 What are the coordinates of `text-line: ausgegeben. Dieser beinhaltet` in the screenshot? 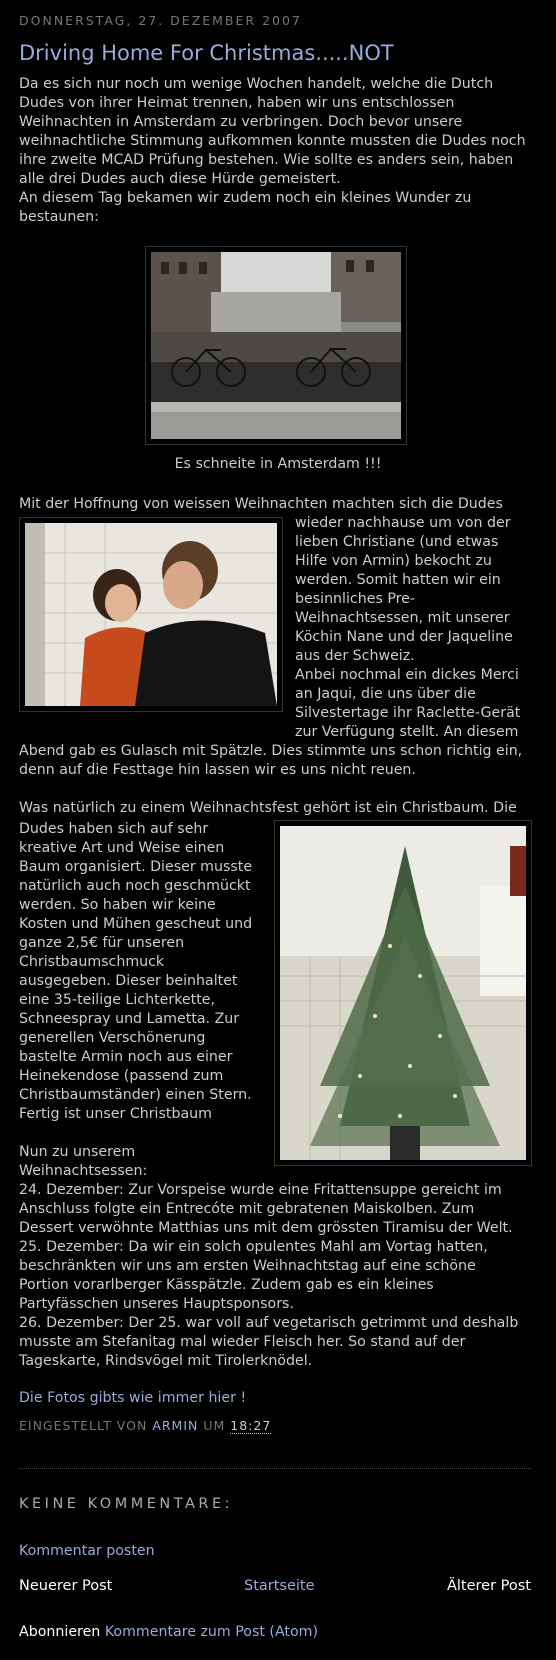 It's located at (128, 981).